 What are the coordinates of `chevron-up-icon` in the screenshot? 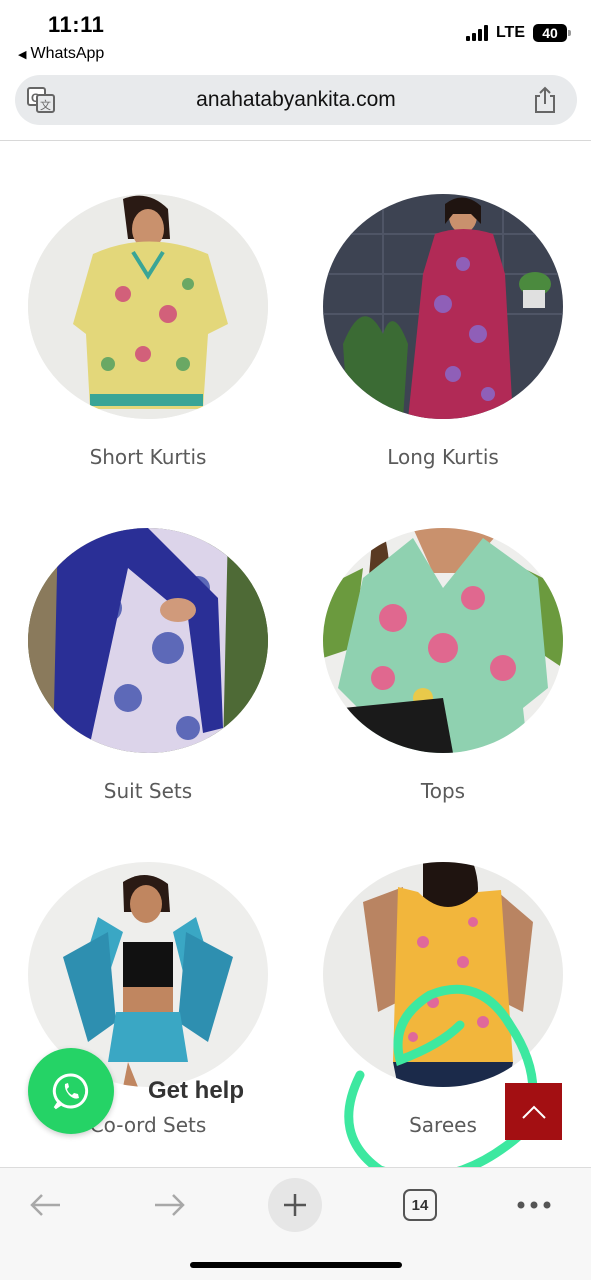 It's located at (533, 1112).